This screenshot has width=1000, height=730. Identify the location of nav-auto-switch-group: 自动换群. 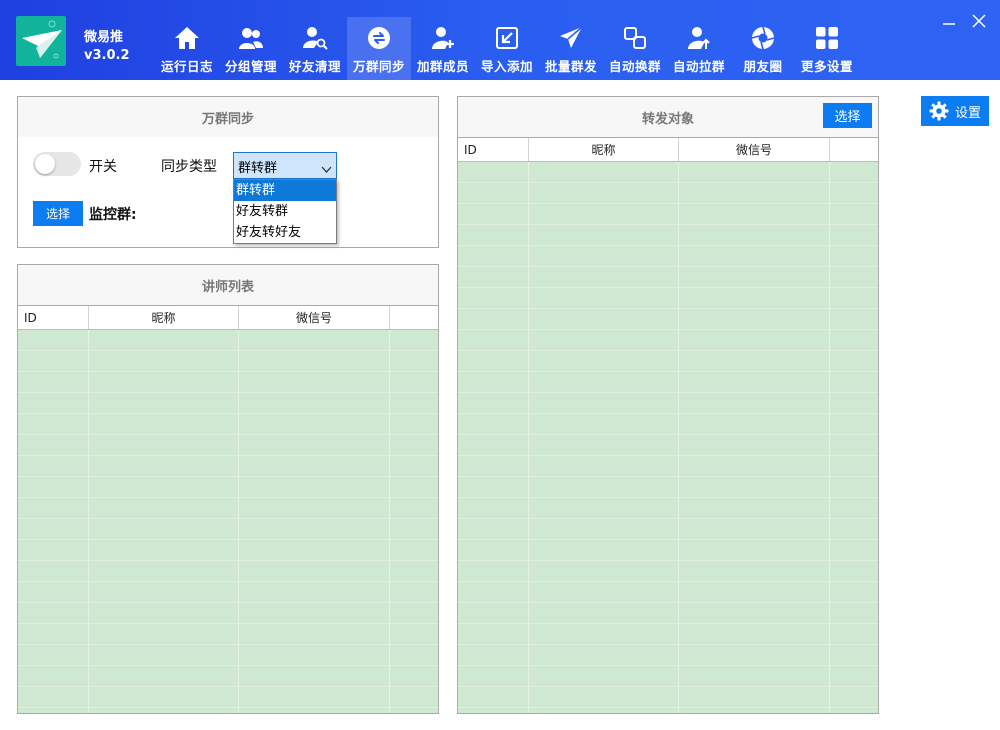
(635, 48).